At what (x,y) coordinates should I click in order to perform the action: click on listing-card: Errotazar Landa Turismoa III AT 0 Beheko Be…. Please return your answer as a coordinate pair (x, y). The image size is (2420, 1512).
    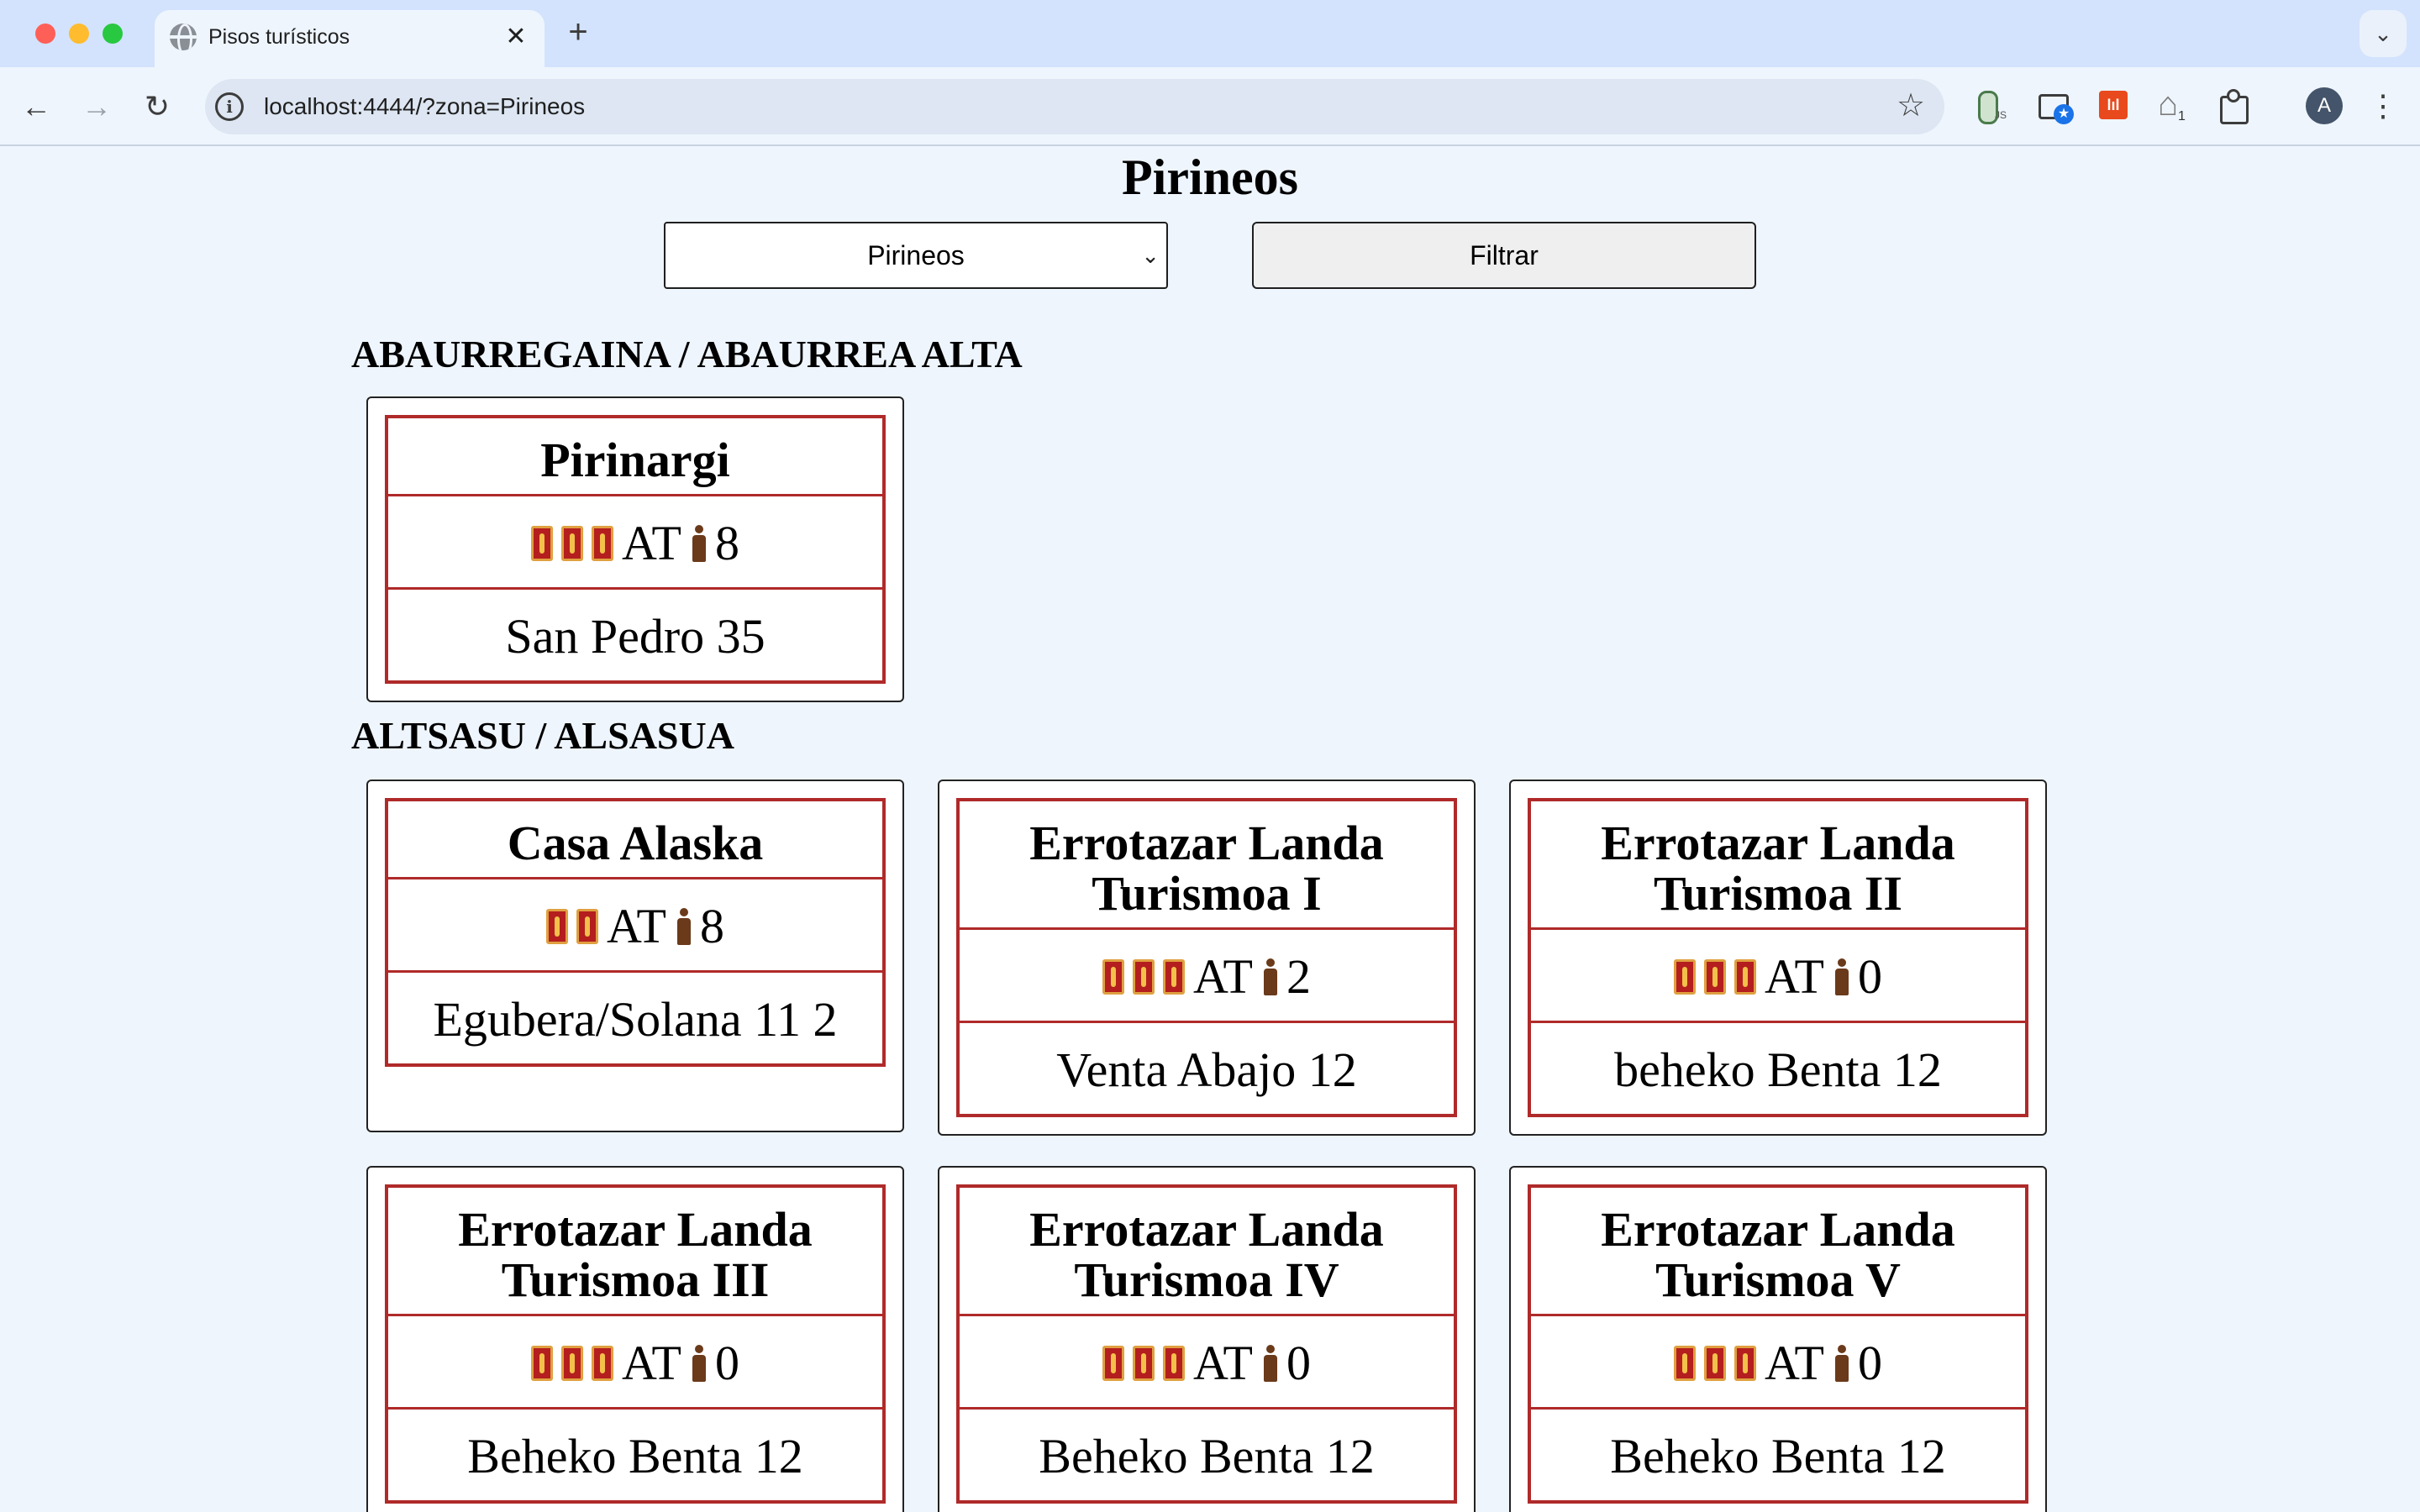
    Looking at the image, I should click on (635, 1339).